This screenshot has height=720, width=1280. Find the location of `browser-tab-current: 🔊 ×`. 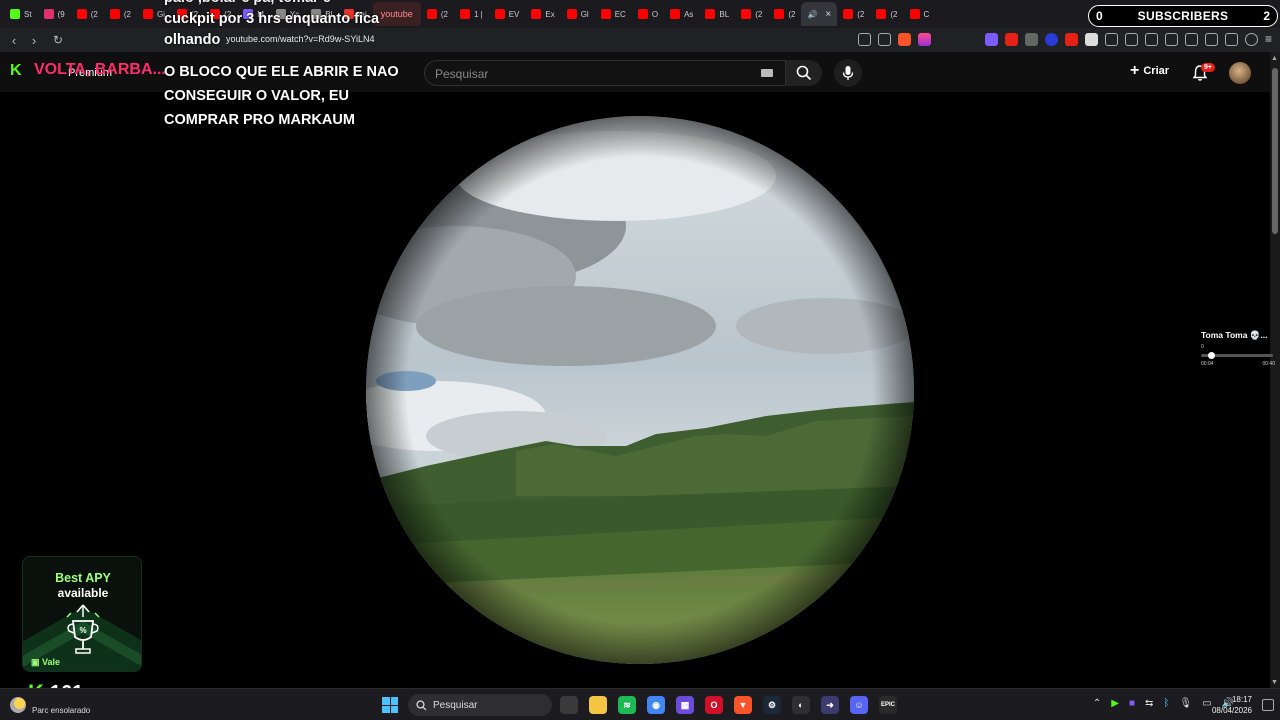

browser-tab-current: 🔊 × is located at coordinates (819, 14).